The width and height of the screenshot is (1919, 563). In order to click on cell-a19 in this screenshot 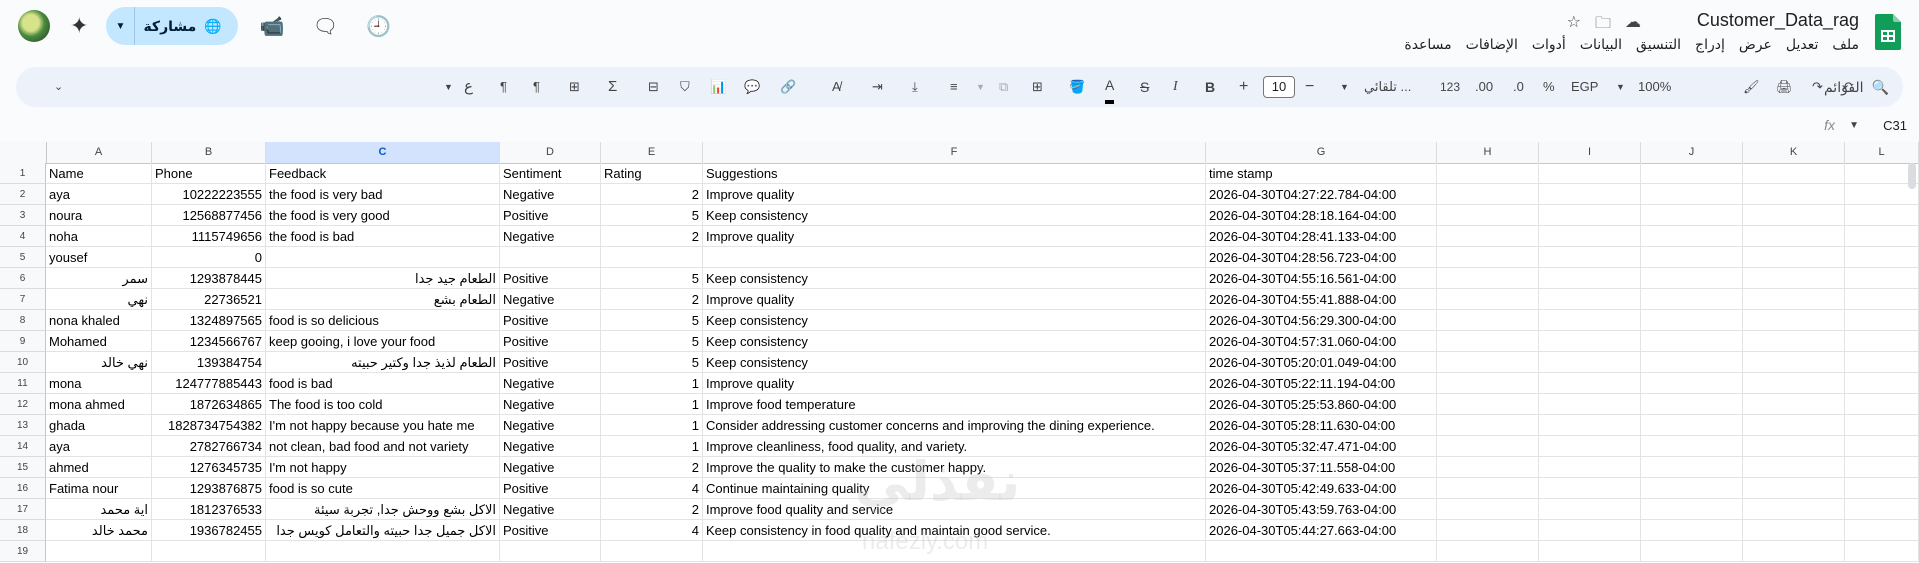, I will do `click(99, 551)`.